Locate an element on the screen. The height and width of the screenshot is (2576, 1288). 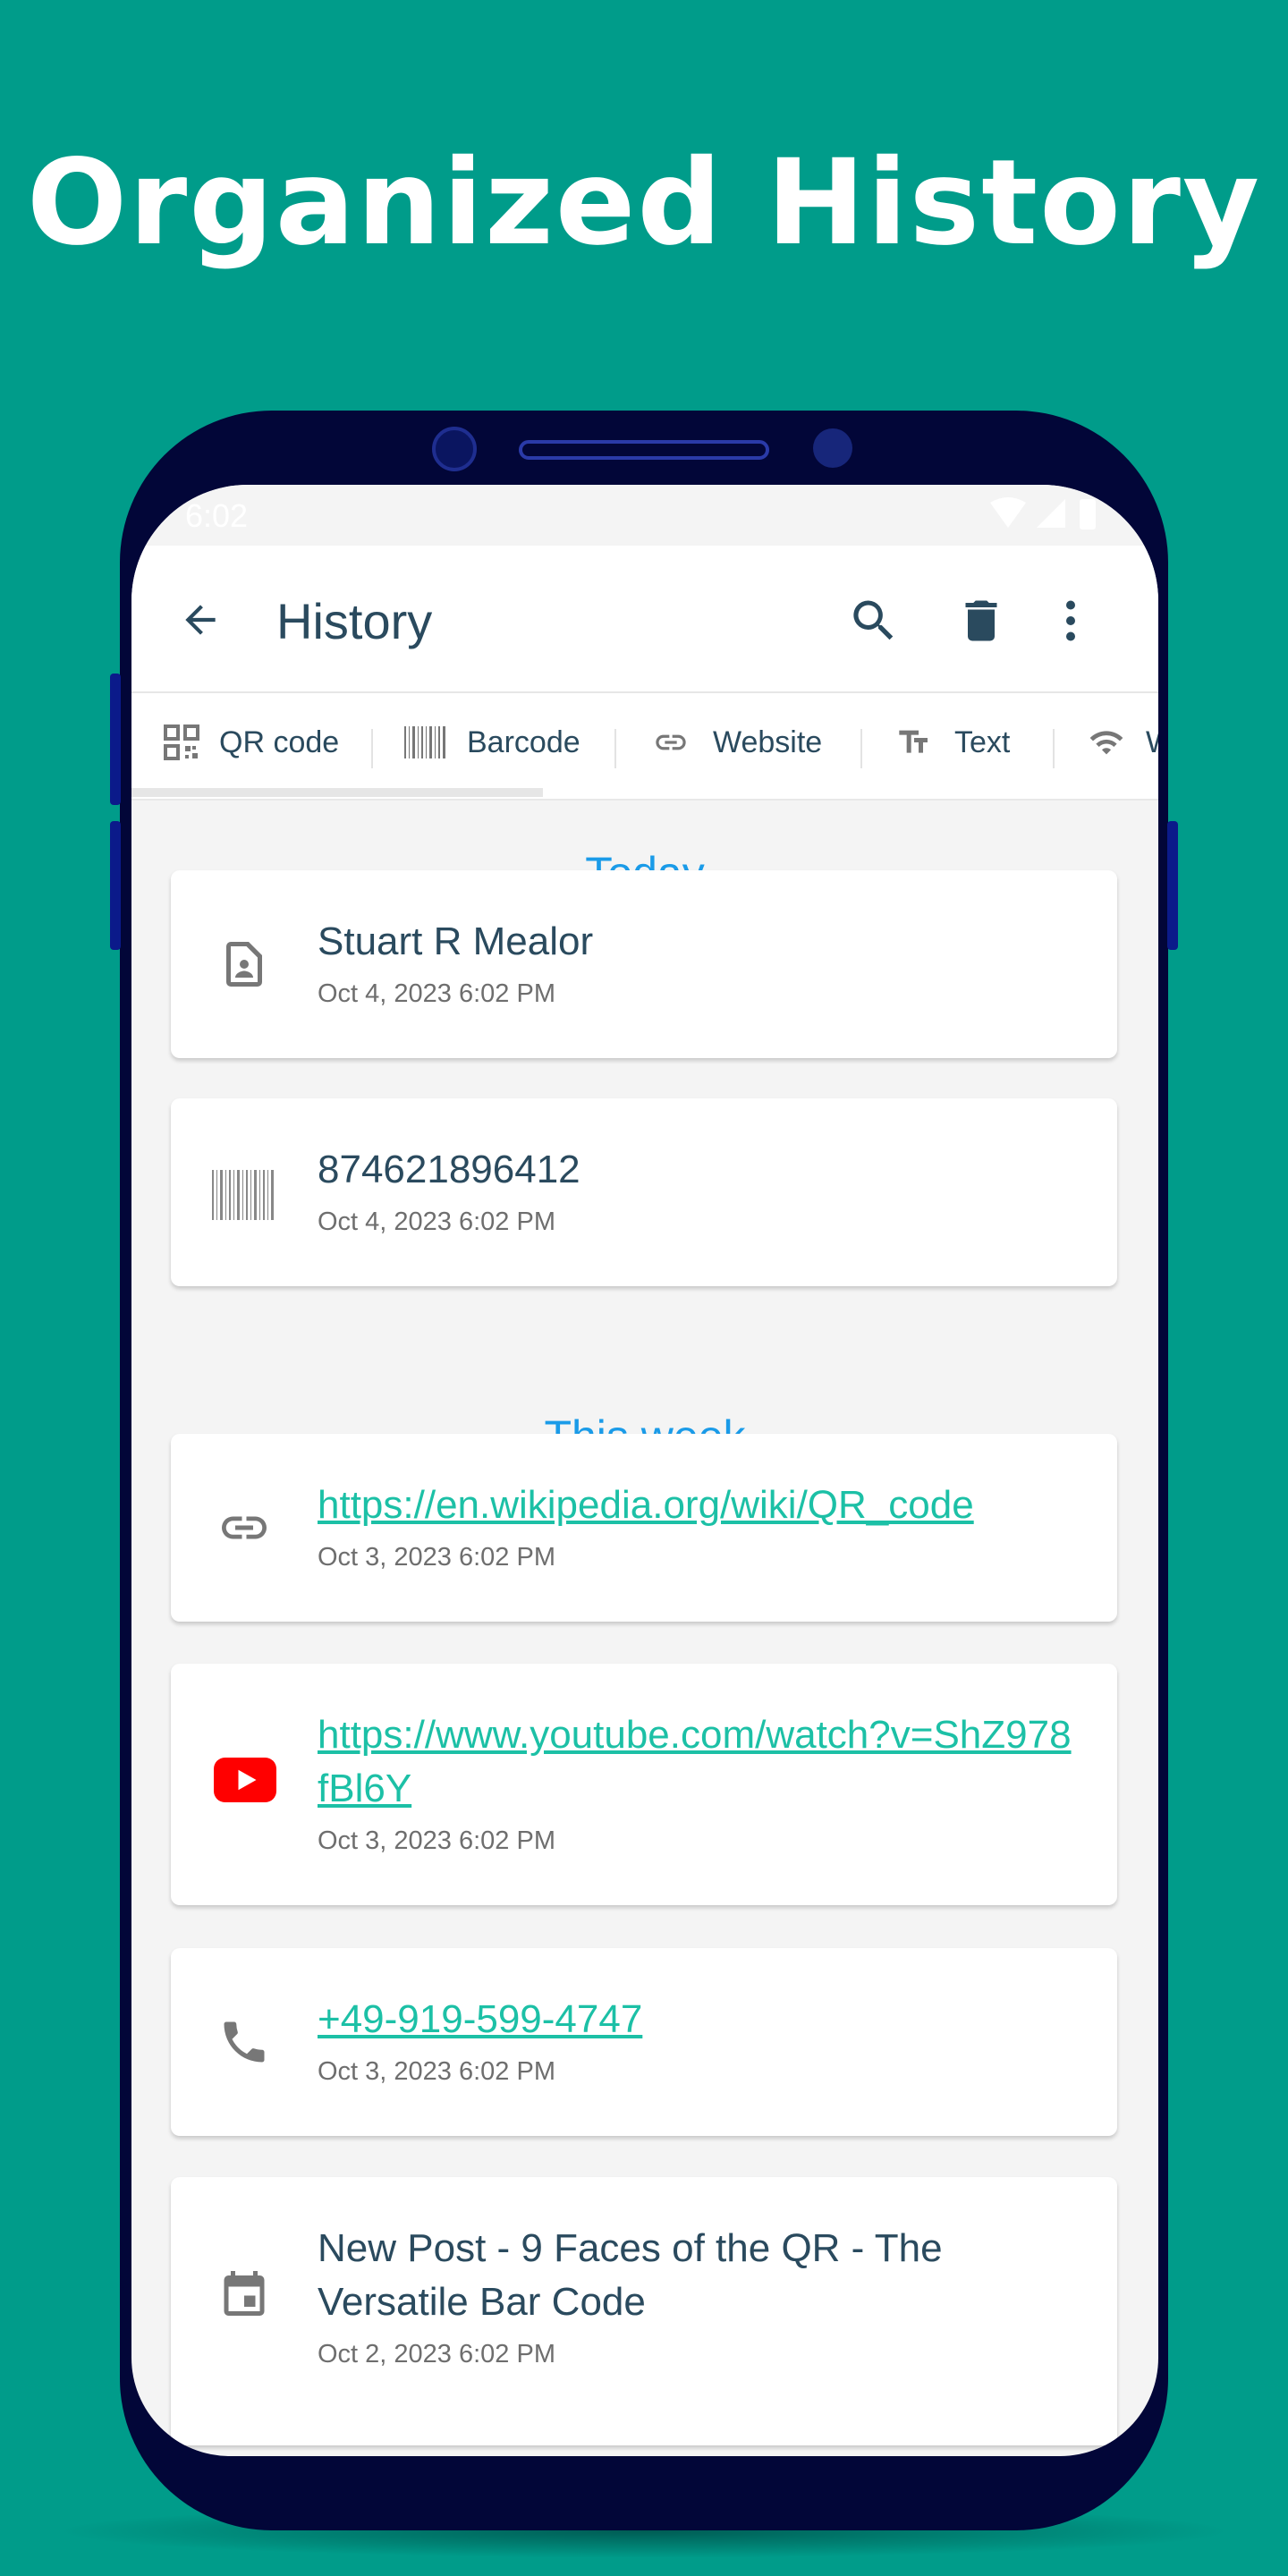
filter-tabs: QR code Barcode Website Text W is located at coordinates (644, 747).